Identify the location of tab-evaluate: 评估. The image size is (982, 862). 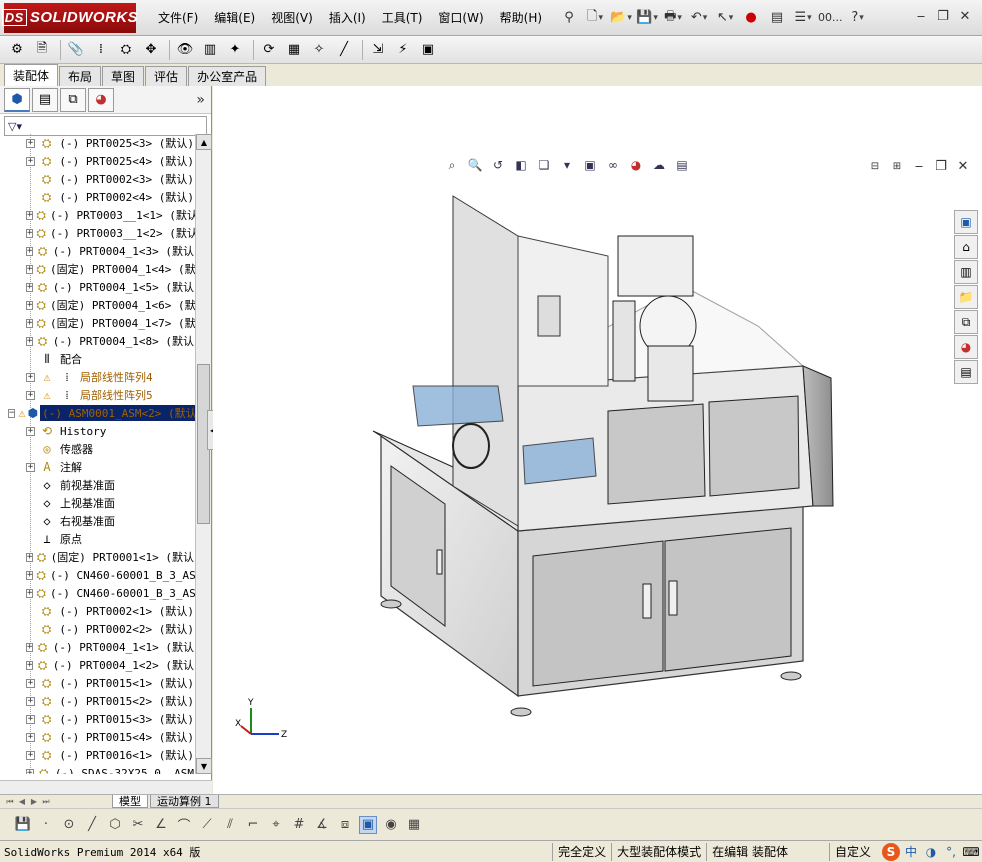
(166, 76).